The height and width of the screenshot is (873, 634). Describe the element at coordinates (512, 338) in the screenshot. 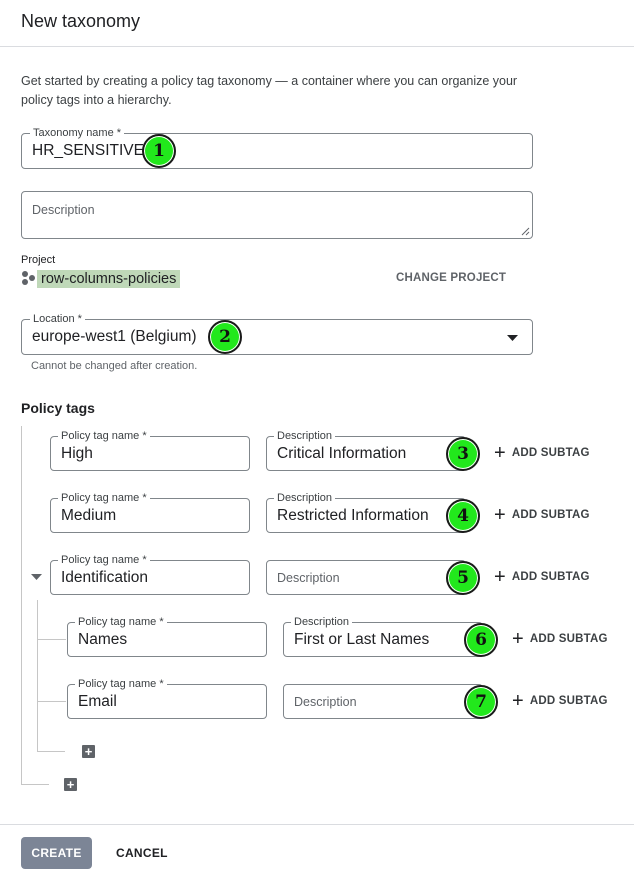

I see `caret-down-icon` at that location.